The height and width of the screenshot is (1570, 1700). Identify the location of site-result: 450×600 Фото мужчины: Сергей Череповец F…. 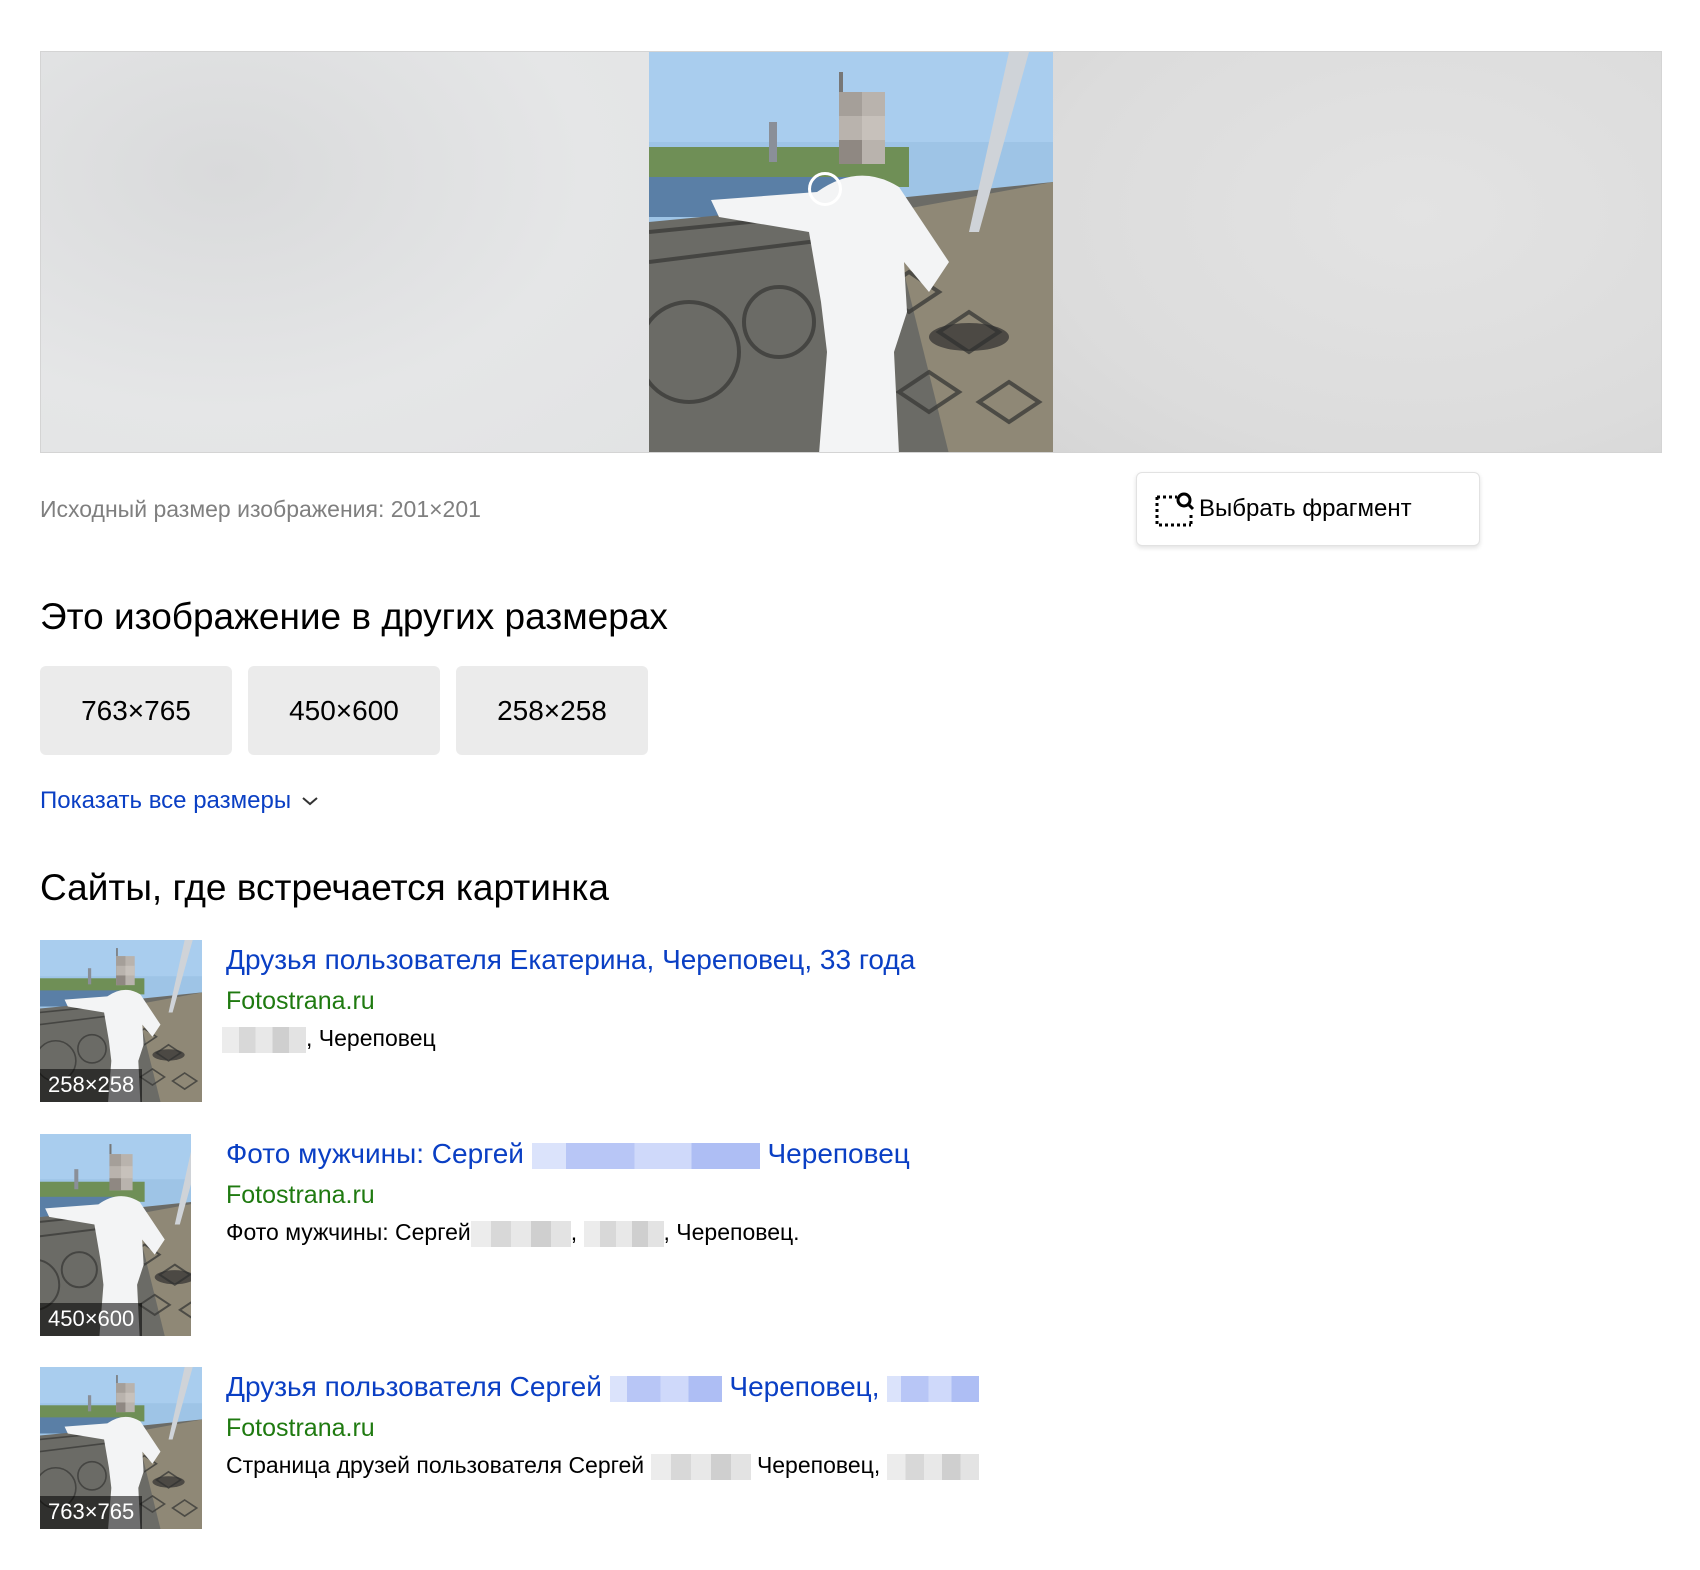
(590, 1235).